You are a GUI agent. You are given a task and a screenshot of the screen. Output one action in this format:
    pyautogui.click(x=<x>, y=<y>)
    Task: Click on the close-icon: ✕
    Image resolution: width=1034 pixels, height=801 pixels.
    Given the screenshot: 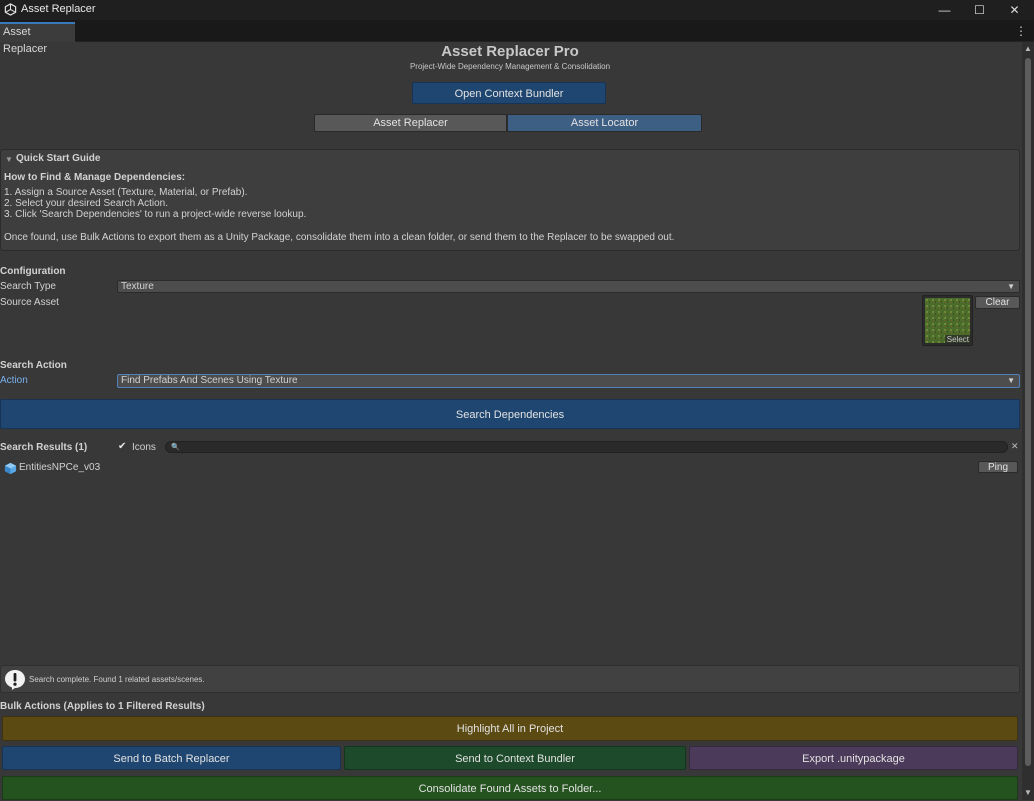 What is the action you would take?
    pyautogui.click(x=1014, y=10)
    